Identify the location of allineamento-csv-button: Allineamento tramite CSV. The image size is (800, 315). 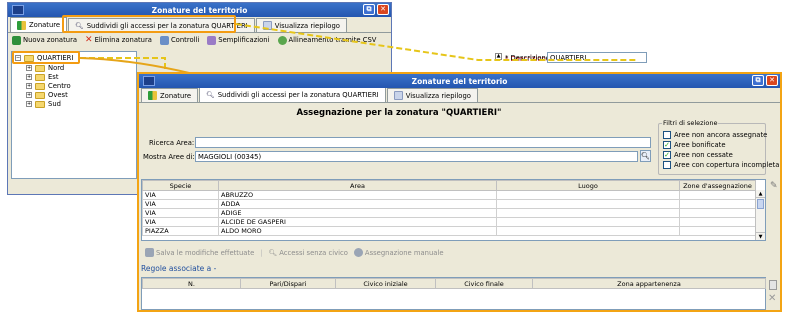
(326, 40).